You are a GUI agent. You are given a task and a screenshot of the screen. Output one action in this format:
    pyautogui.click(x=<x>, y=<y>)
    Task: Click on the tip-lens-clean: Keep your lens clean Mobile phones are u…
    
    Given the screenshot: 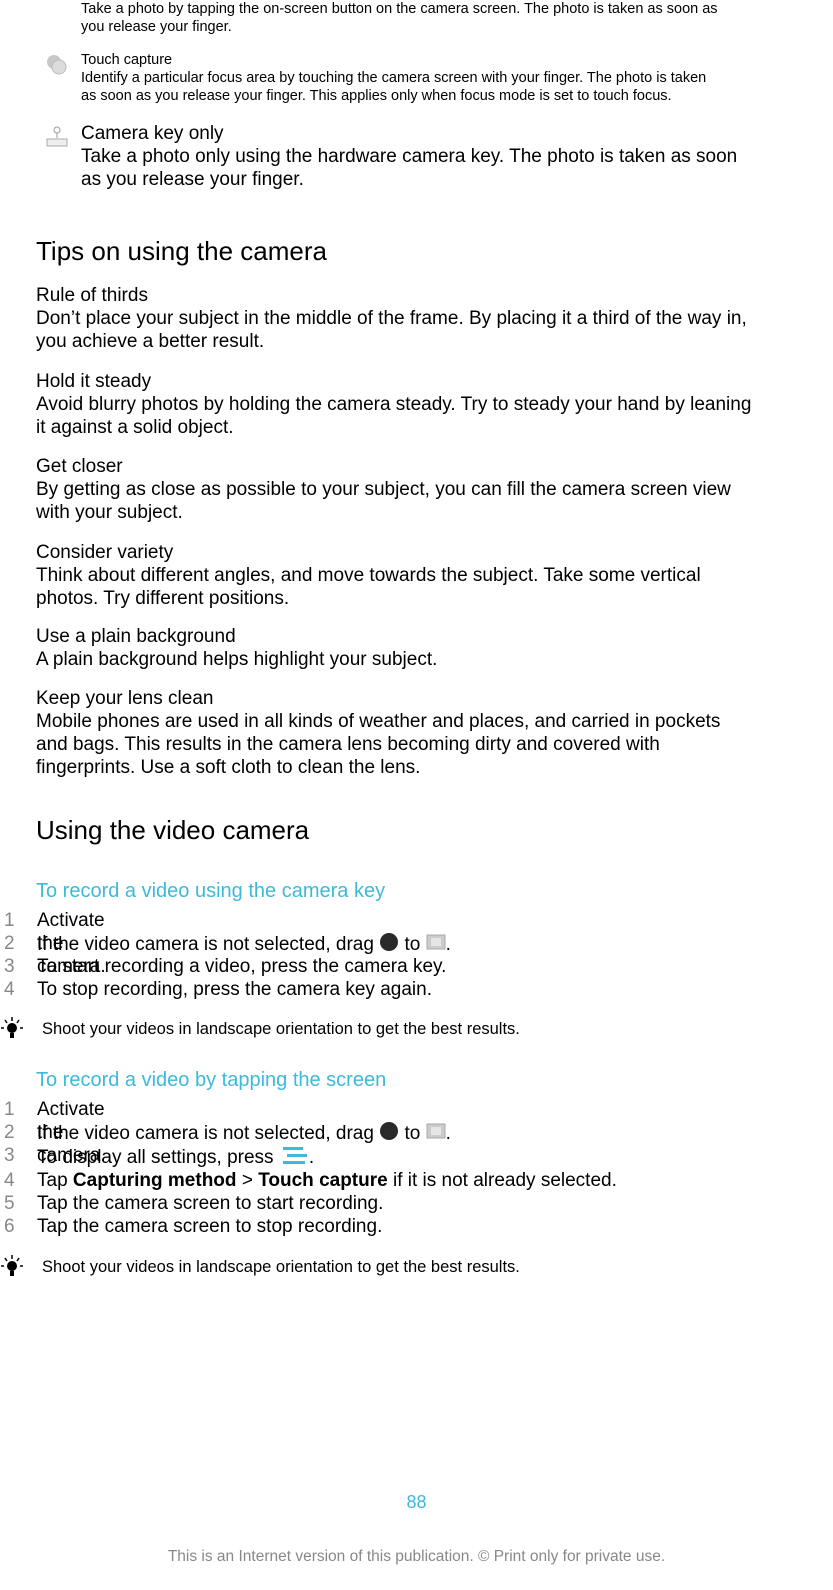 What is the action you would take?
    pyautogui.click(x=378, y=733)
    